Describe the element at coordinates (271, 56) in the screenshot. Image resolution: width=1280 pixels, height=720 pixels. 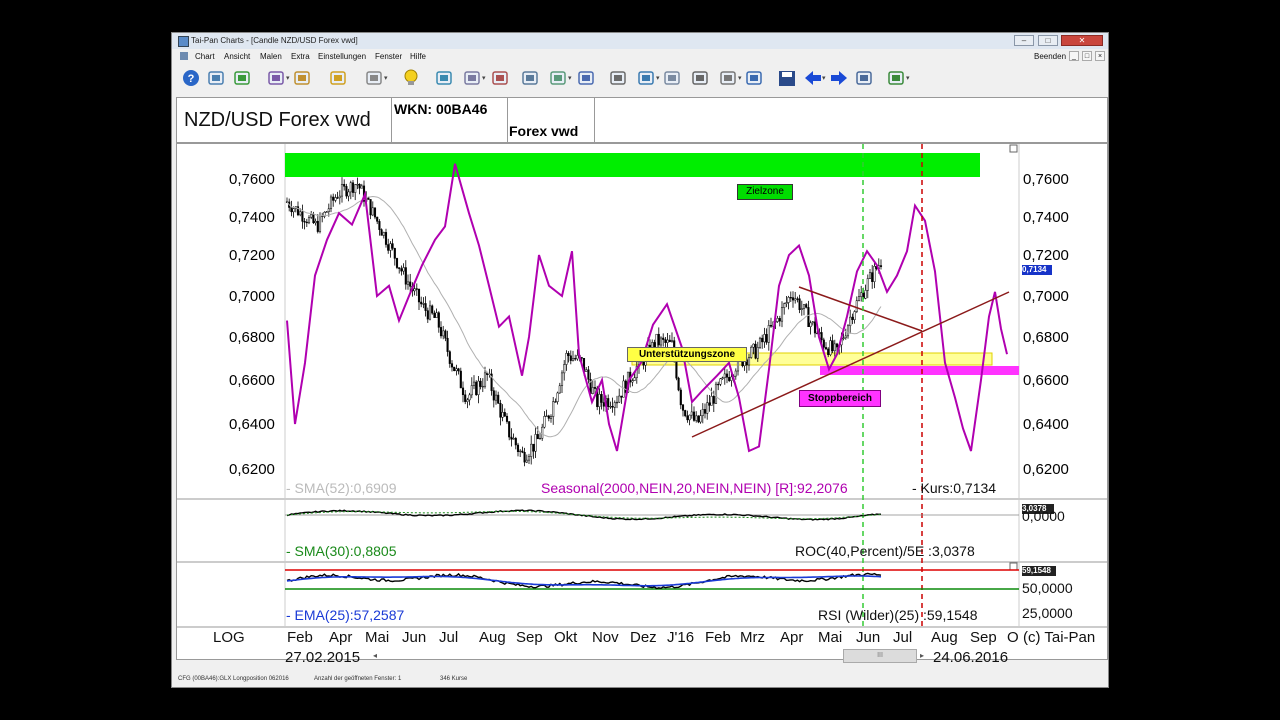
I see `menu-malen: Malen` at that location.